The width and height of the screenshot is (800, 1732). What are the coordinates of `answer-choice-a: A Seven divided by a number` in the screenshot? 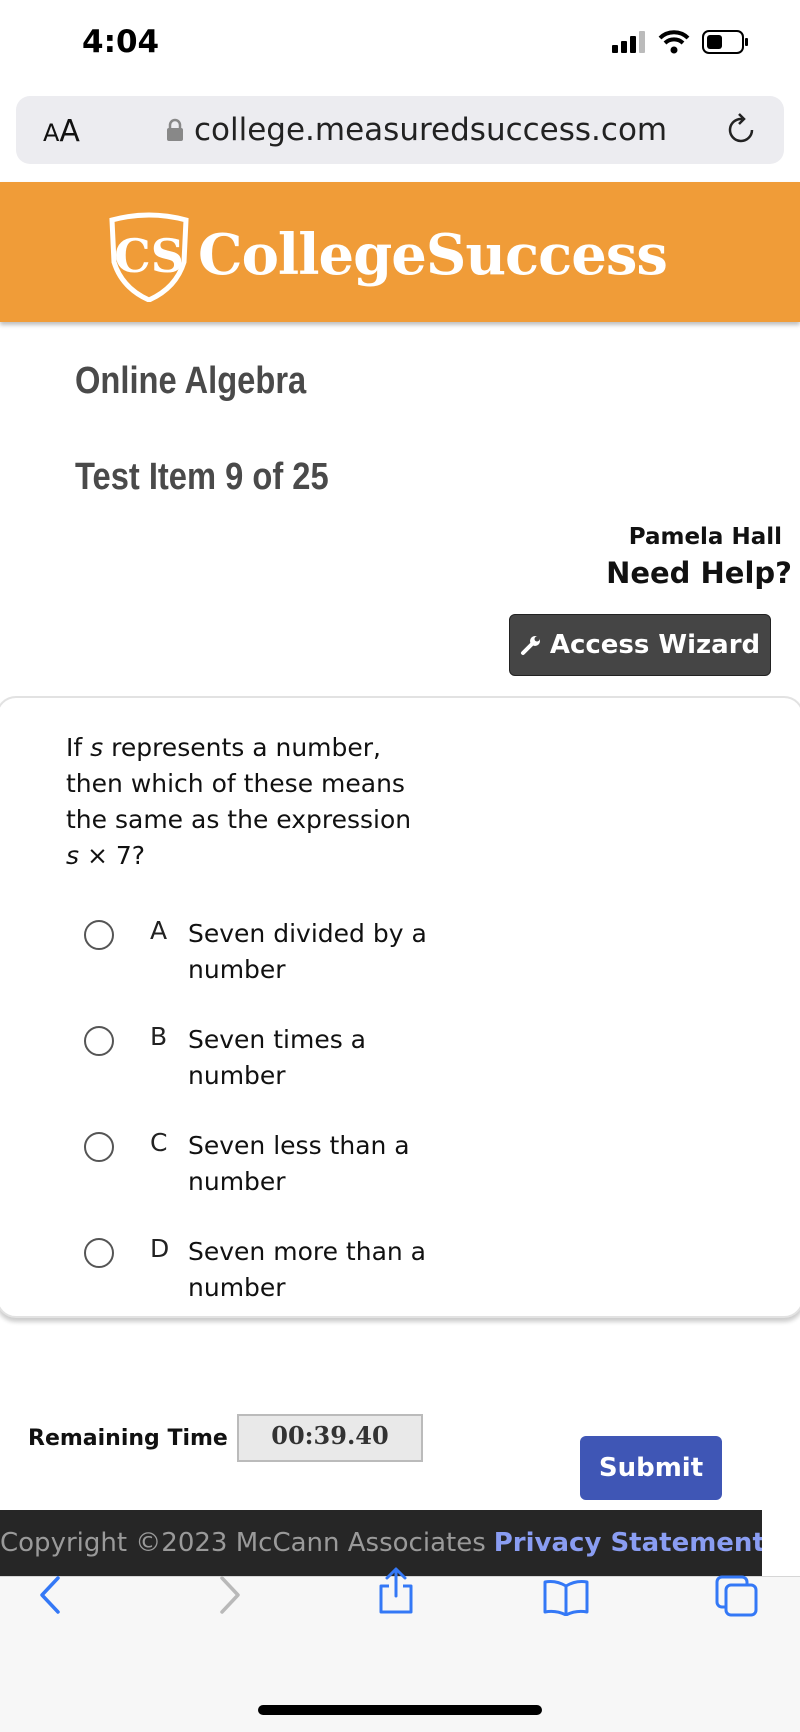 It's located at (294, 952).